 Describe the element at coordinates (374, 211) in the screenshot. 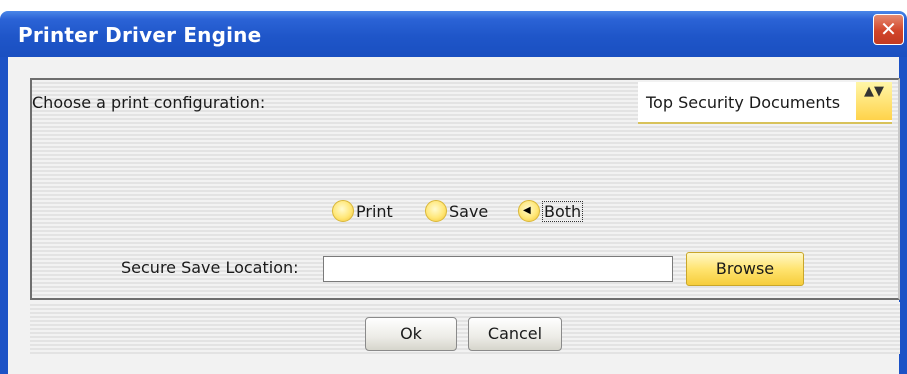

I see `radio-print-label: Print` at that location.